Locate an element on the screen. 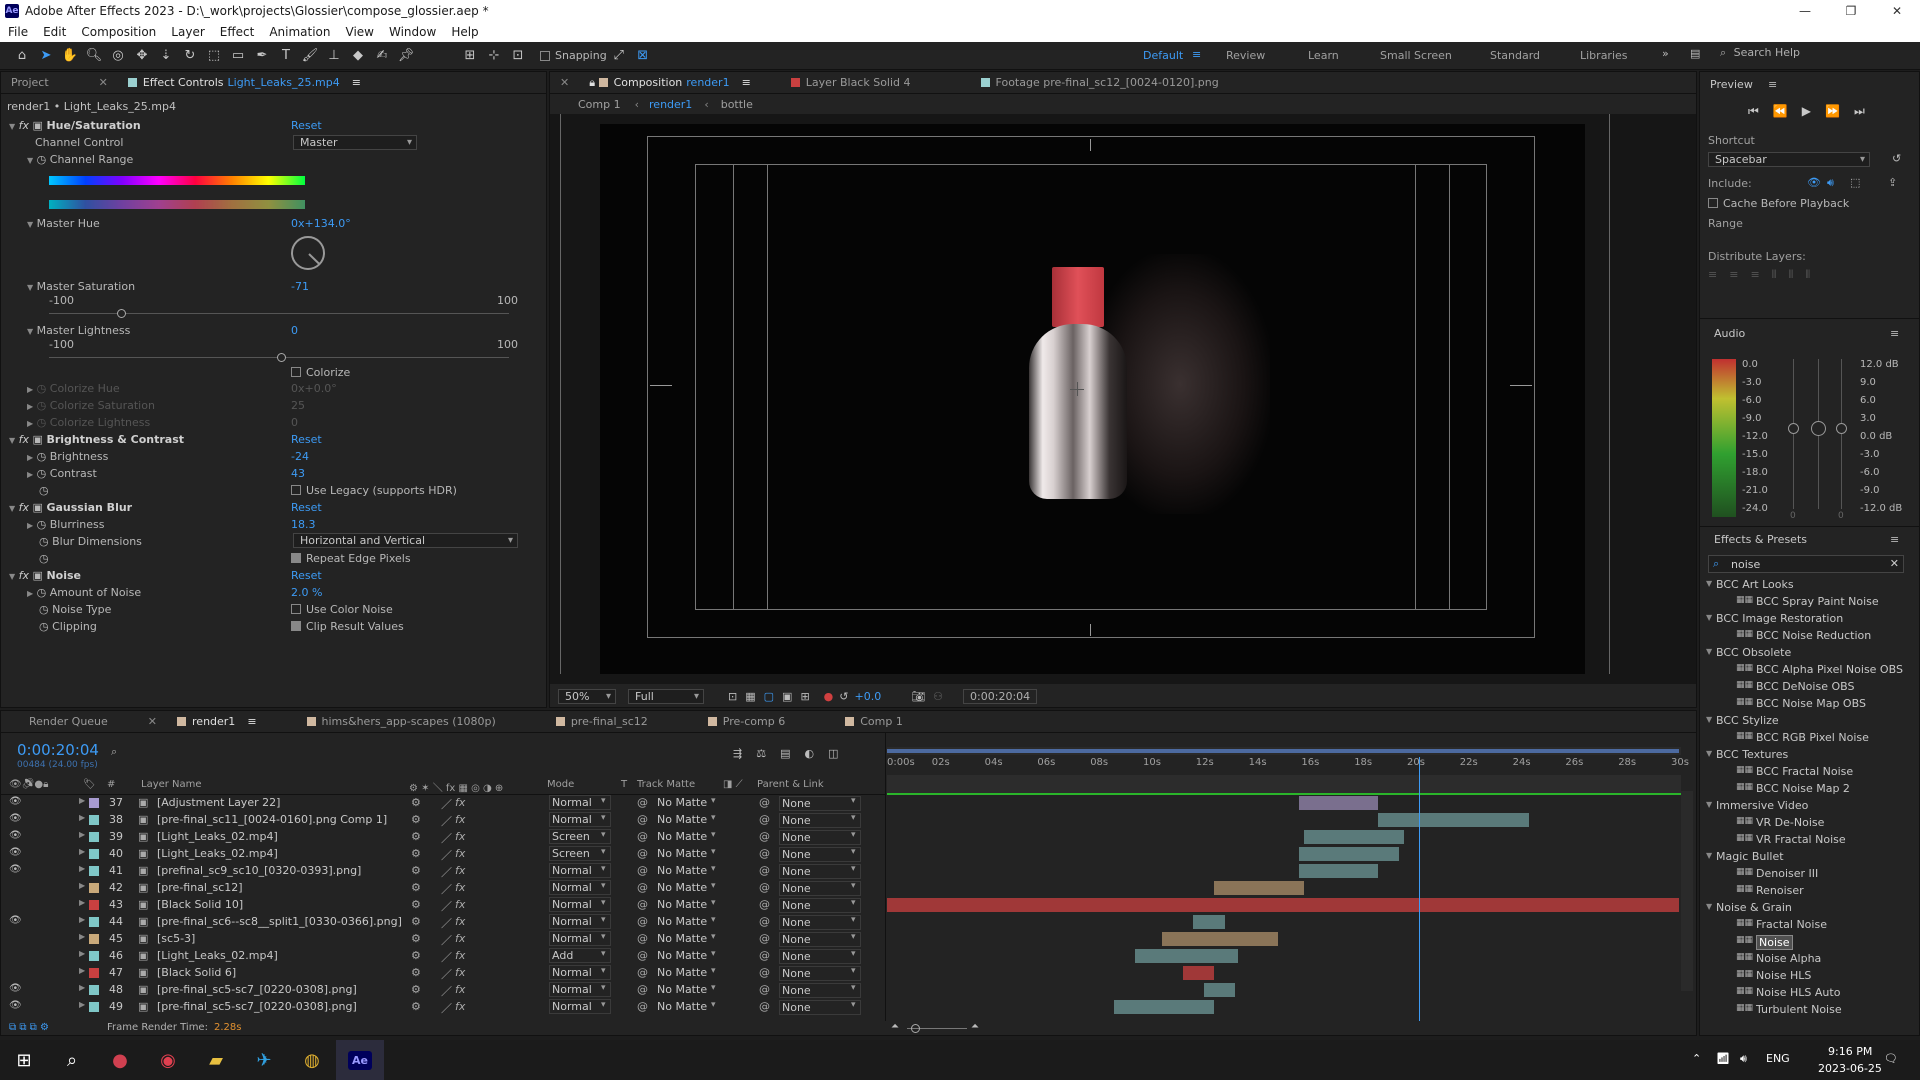  effect-category: ▼ Magic Bullet is located at coordinates (1809, 857).